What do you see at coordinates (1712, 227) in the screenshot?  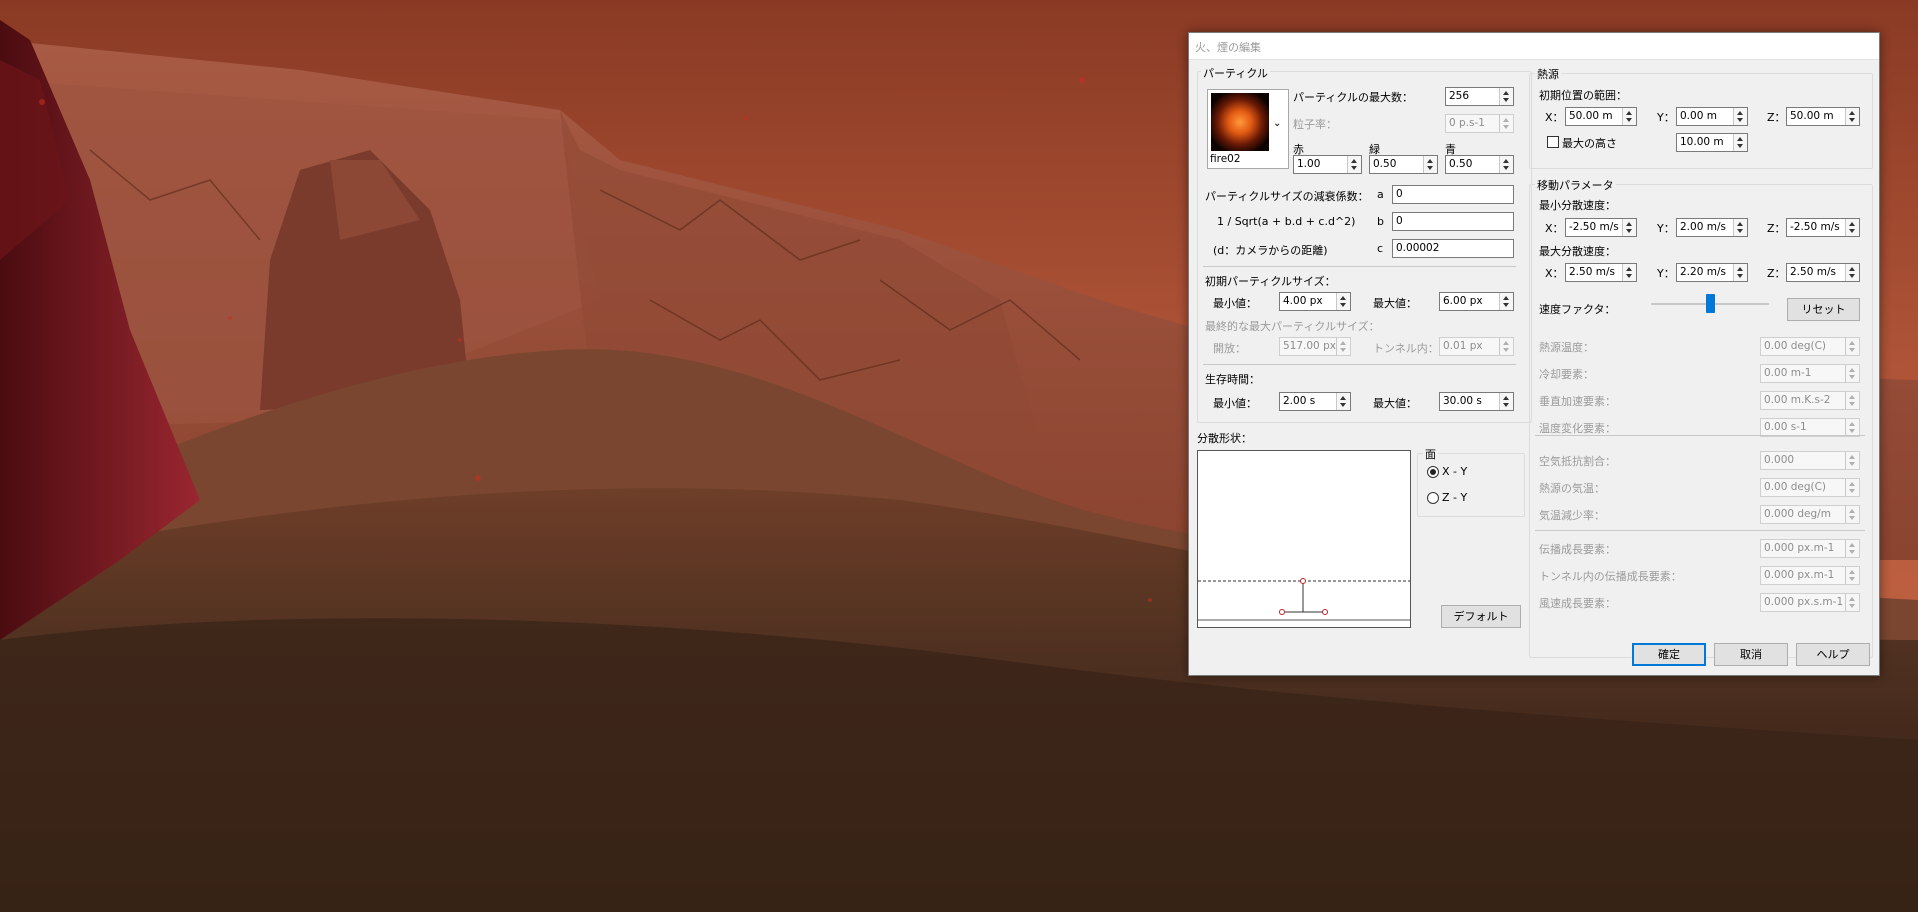 I see `min-y-spinbox: 2.00 m/s` at bounding box center [1712, 227].